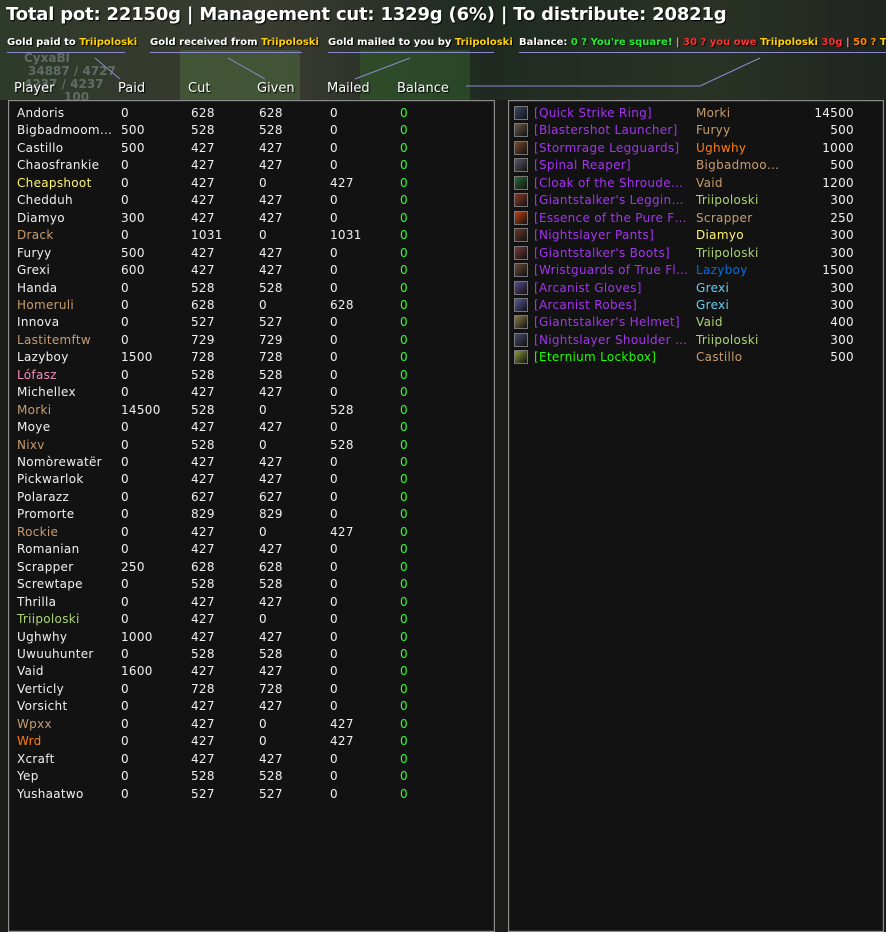 The image size is (886, 932). What do you see at coordinates (276, 88) in the screenshot?
I see `header-given: Given` at bounding box center [276, 88].